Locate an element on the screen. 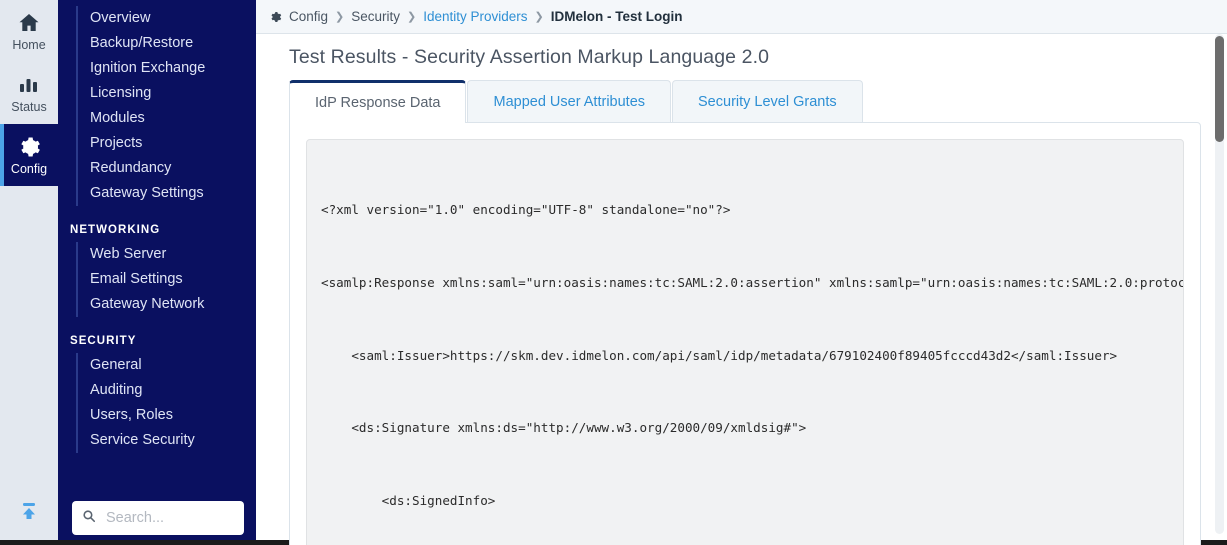 The width and height of the screenshot is (1227, 545). rail-item-config: Config is located at coordinates (29, 155).